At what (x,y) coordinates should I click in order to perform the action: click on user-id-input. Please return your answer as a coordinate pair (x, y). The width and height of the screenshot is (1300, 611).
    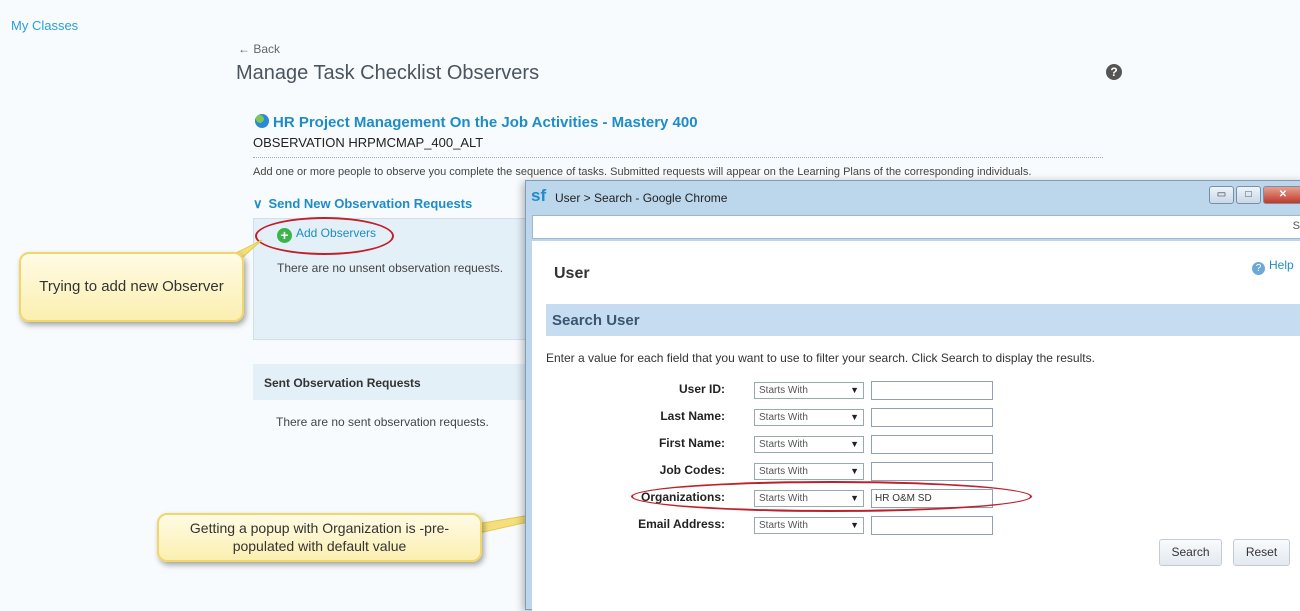
    Looking at the image, I should click on (932, 390).